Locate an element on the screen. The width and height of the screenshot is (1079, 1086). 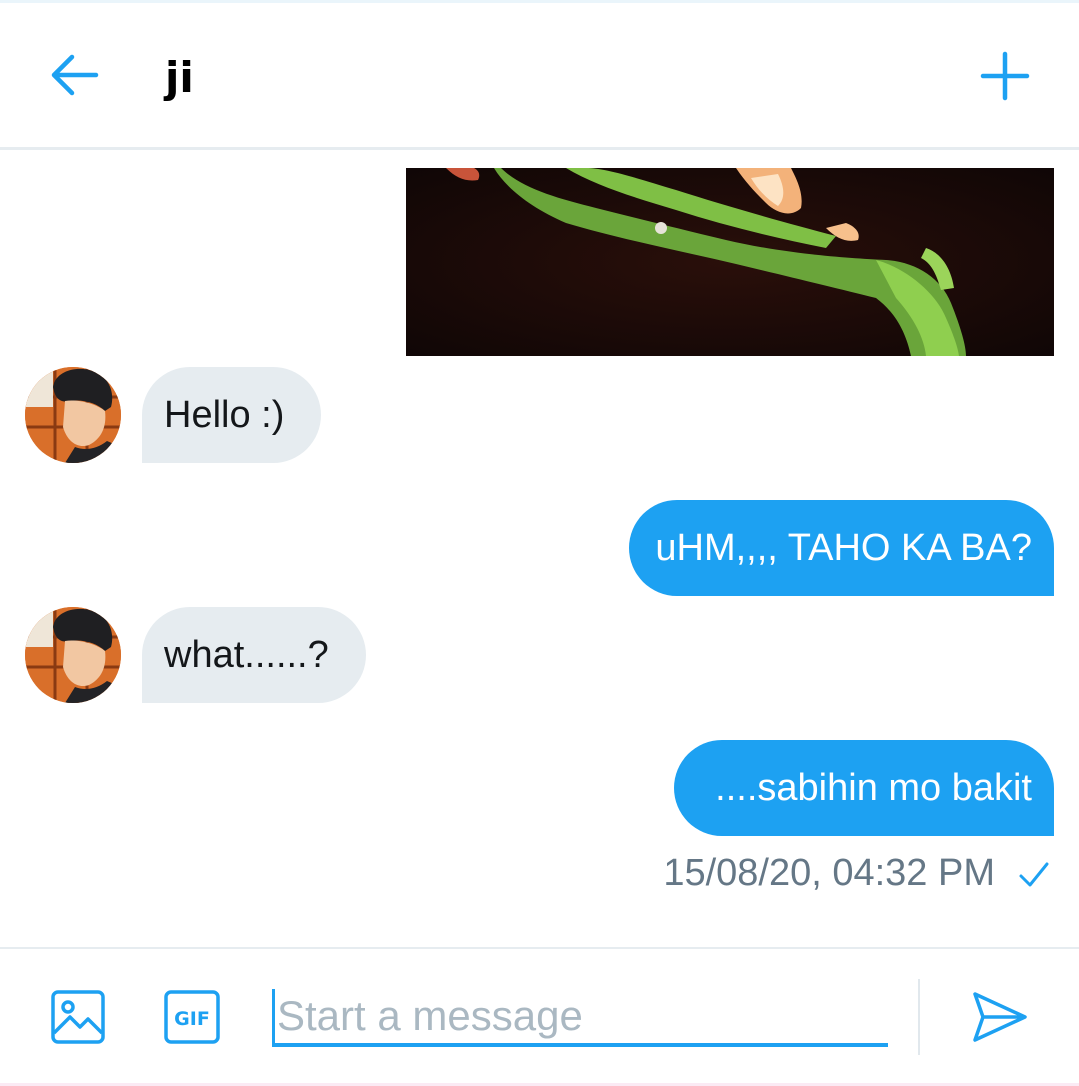
add-gif-button: GIF is located at coordinates (192, 1017).